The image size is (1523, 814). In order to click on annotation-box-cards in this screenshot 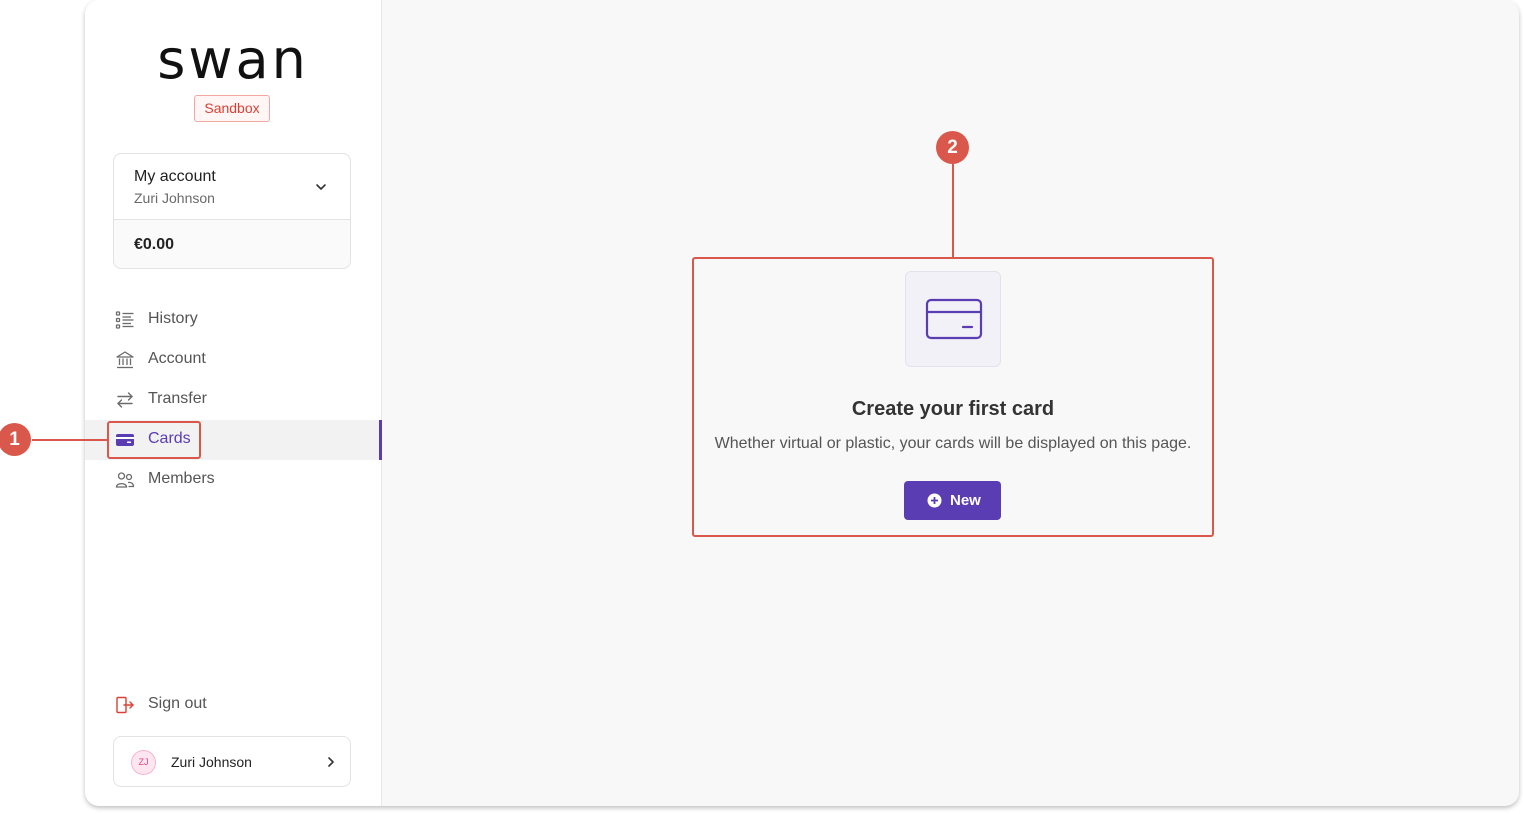, I will do `click(154, 440)`.